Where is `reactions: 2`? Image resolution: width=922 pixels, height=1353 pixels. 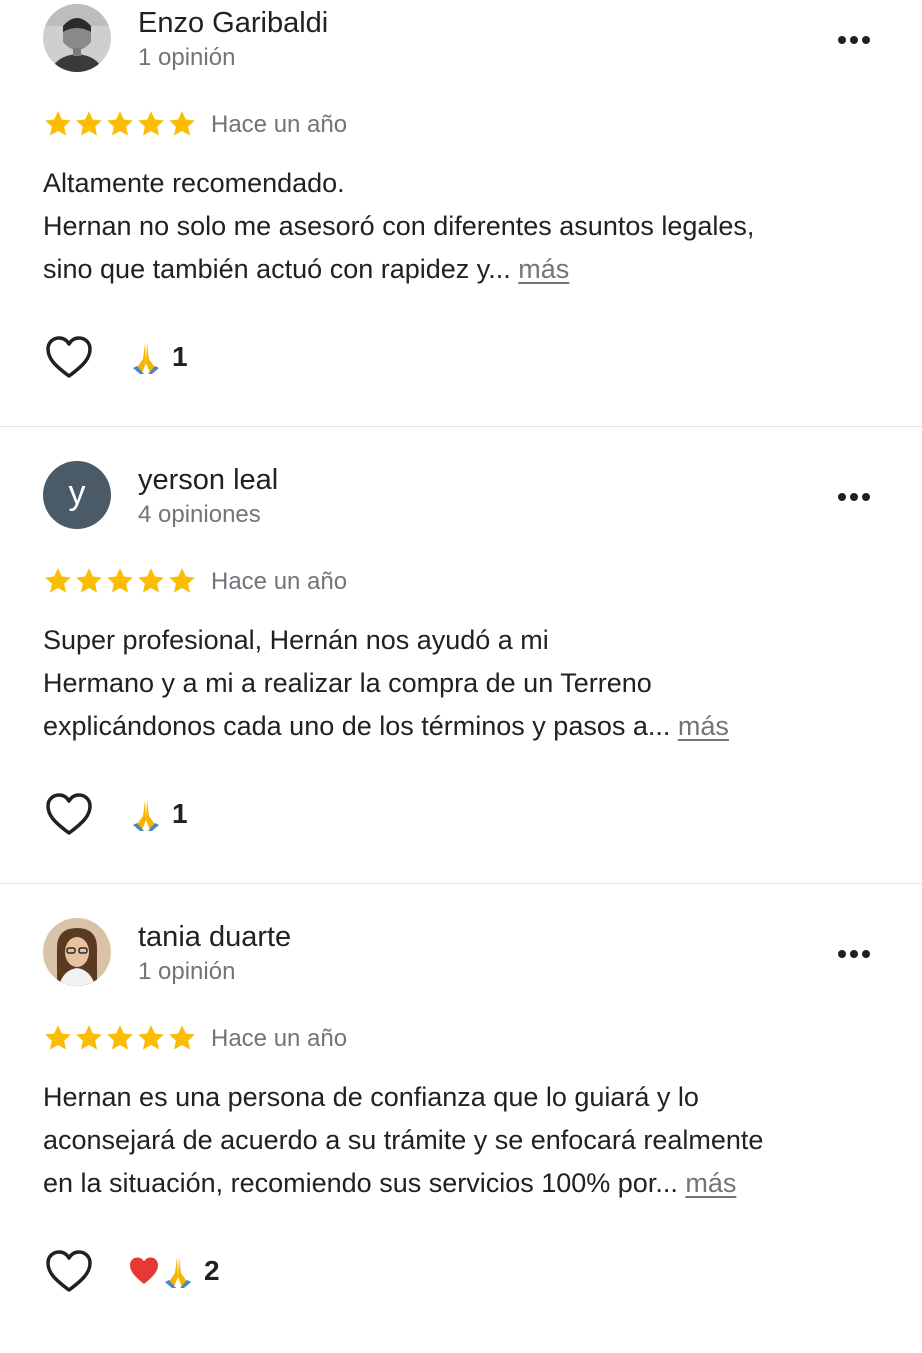 reactions: 2 is located at coordinates (174, 1271).